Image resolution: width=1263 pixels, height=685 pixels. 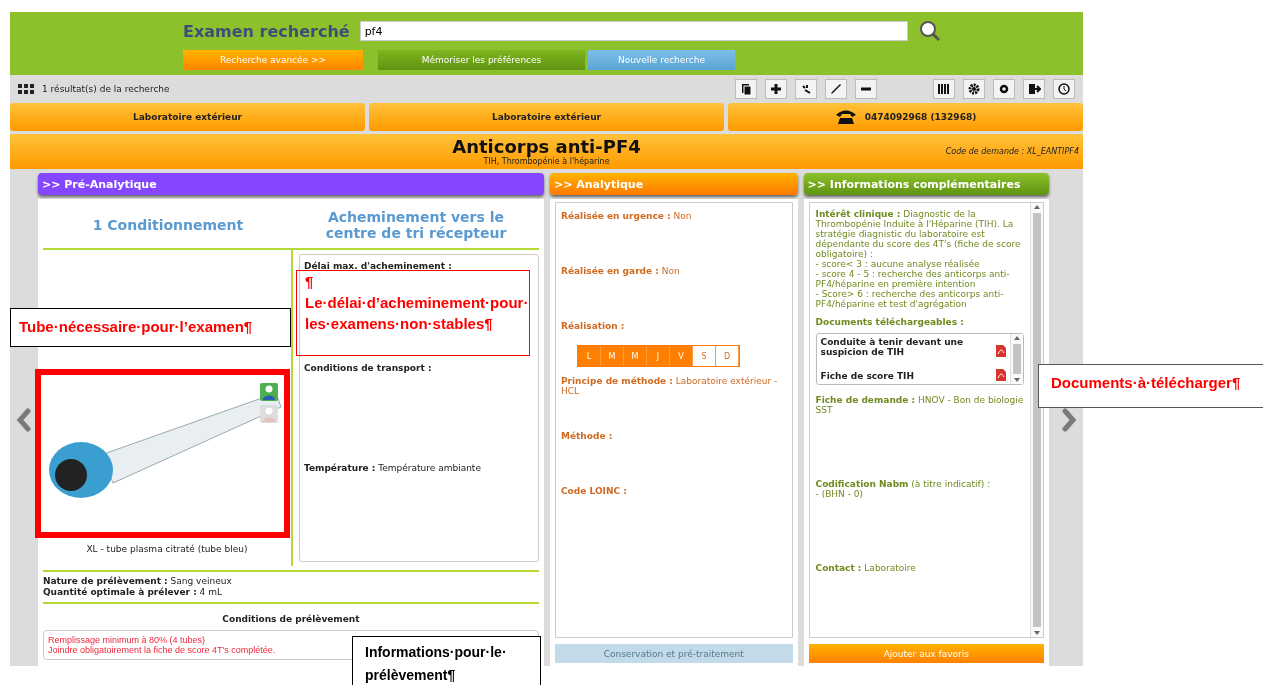 What do you see at coordinates (926, 653) in the screenshot?
I see `favorites-button: Ajouter aux favoris` at bounding box center [926, 653].